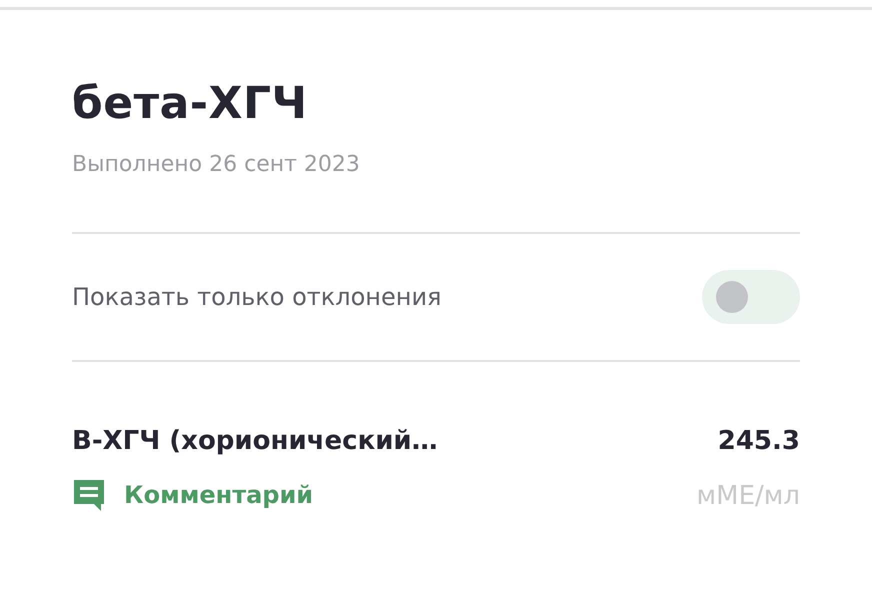 This screenshot has width=872, height=600. What do you see at coordinates (257, 297) in the screenshot?
I see `filter-label: Показать только отклонения` at bounding box center [257, 297].